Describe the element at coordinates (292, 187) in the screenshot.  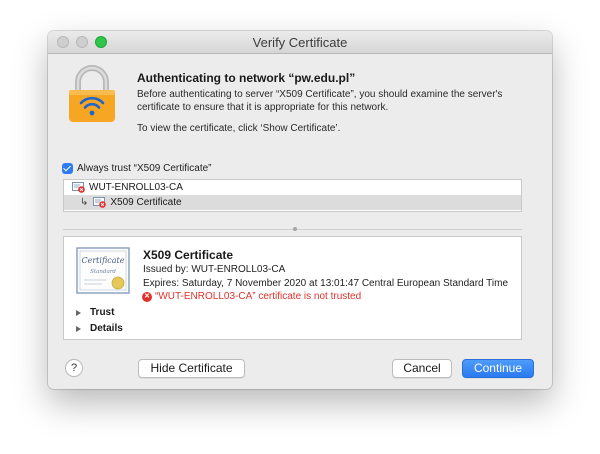
I see `tree-item-root-ca: WUT-ENROLL03-CA` at that location.